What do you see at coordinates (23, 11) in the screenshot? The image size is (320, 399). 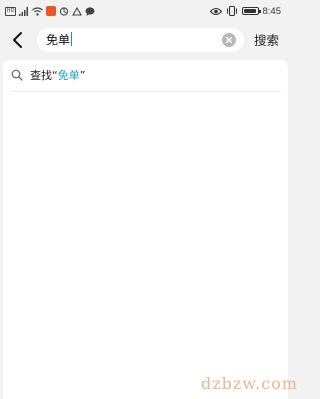 I see `signal-icon` at bounding box center [23, 11].